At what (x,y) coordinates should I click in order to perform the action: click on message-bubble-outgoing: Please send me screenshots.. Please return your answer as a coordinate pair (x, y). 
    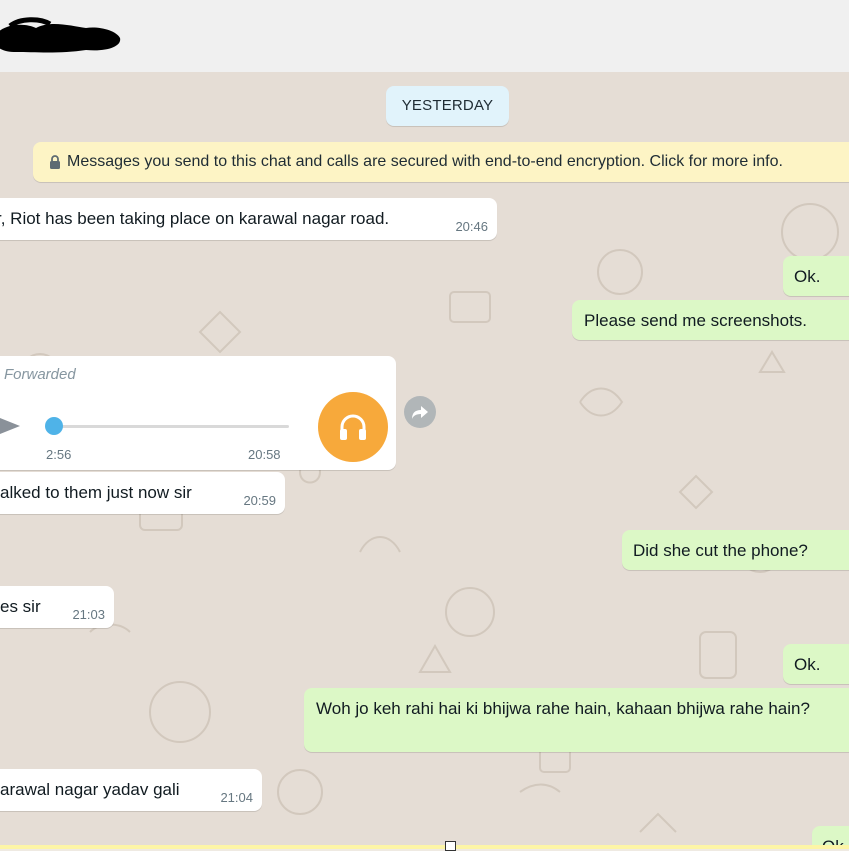
    Looking at the image, I should click on (710, 320).